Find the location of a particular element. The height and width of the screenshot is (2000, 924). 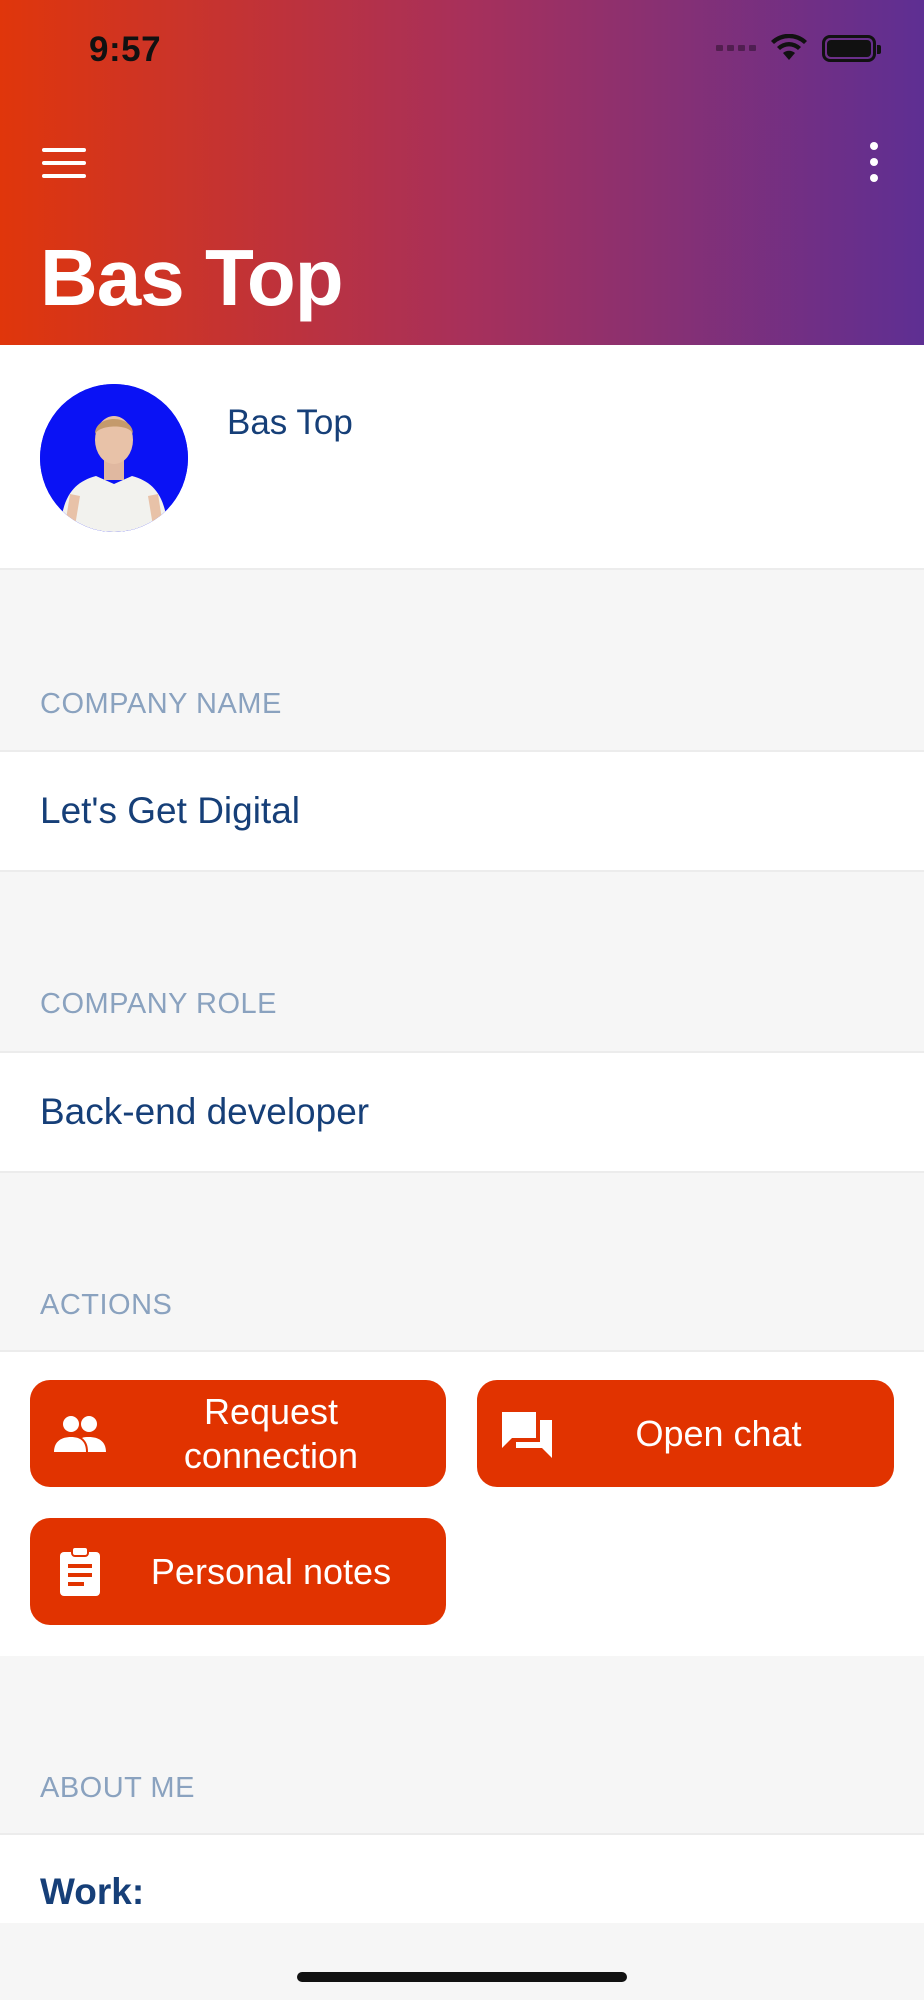

about-me-panel: Work: is located at coordinates (462, 1878).